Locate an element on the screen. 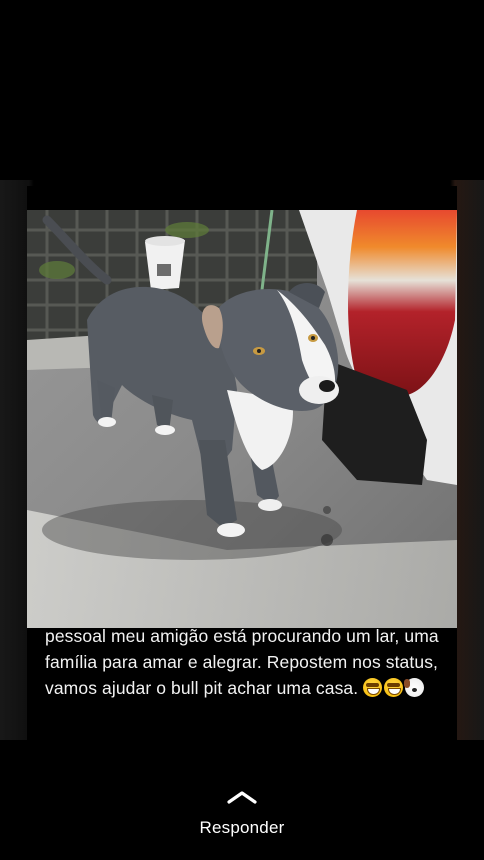 This screenshot has height=860, width=484. chevron-up-icon is located at coordinates (242, 797).